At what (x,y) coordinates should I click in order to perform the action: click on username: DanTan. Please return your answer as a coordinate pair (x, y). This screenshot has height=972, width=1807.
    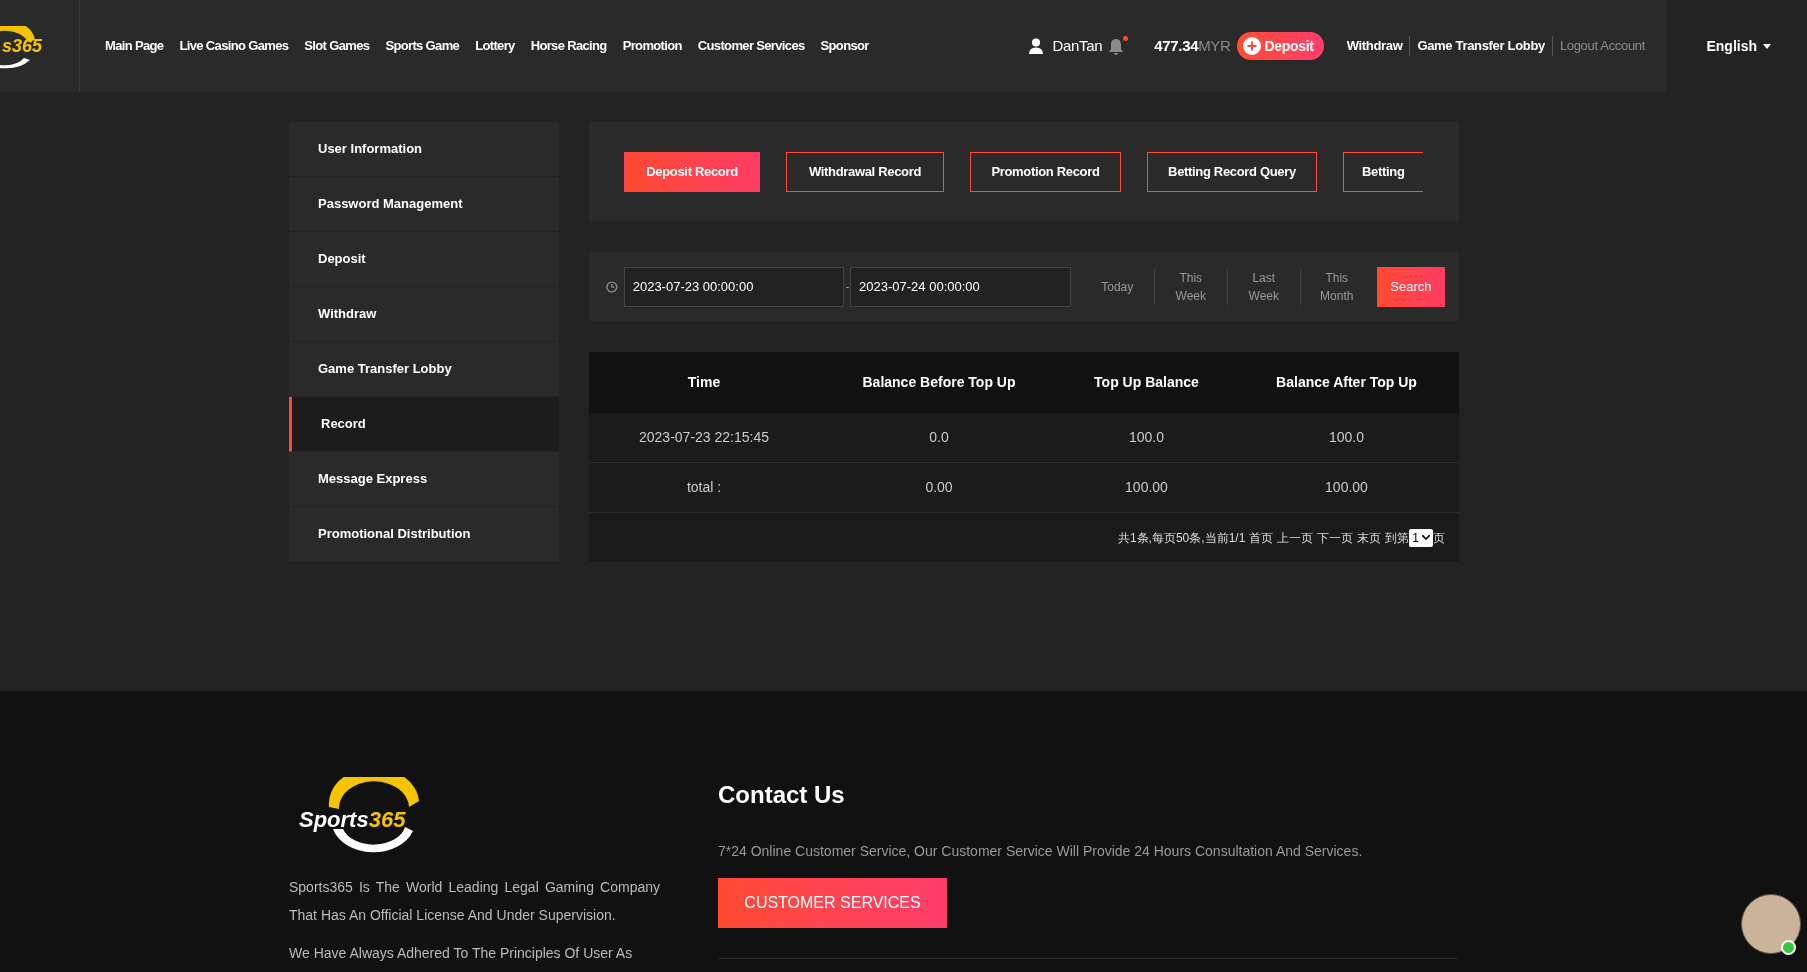
    Looking at the image, I should click on (1077, 46).